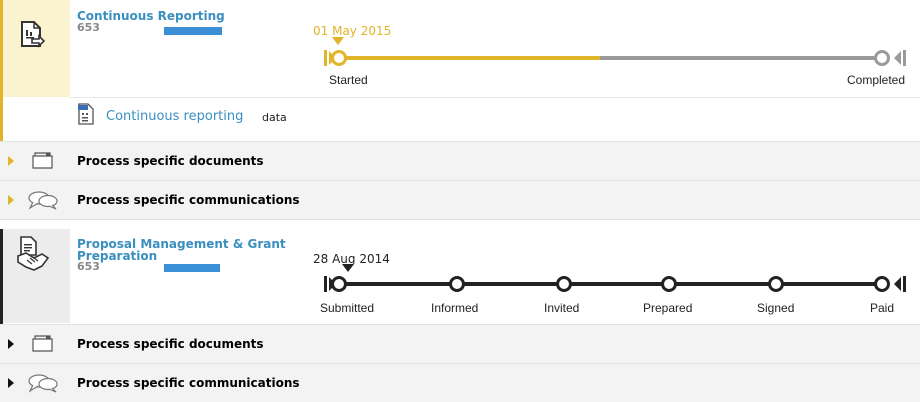 The width and height of the screenshot is (920, 402). What do you see at coordinates (455, 308) in the screenshot?
I see `step-label-informed: Informed` at bounding box center [455, 308].